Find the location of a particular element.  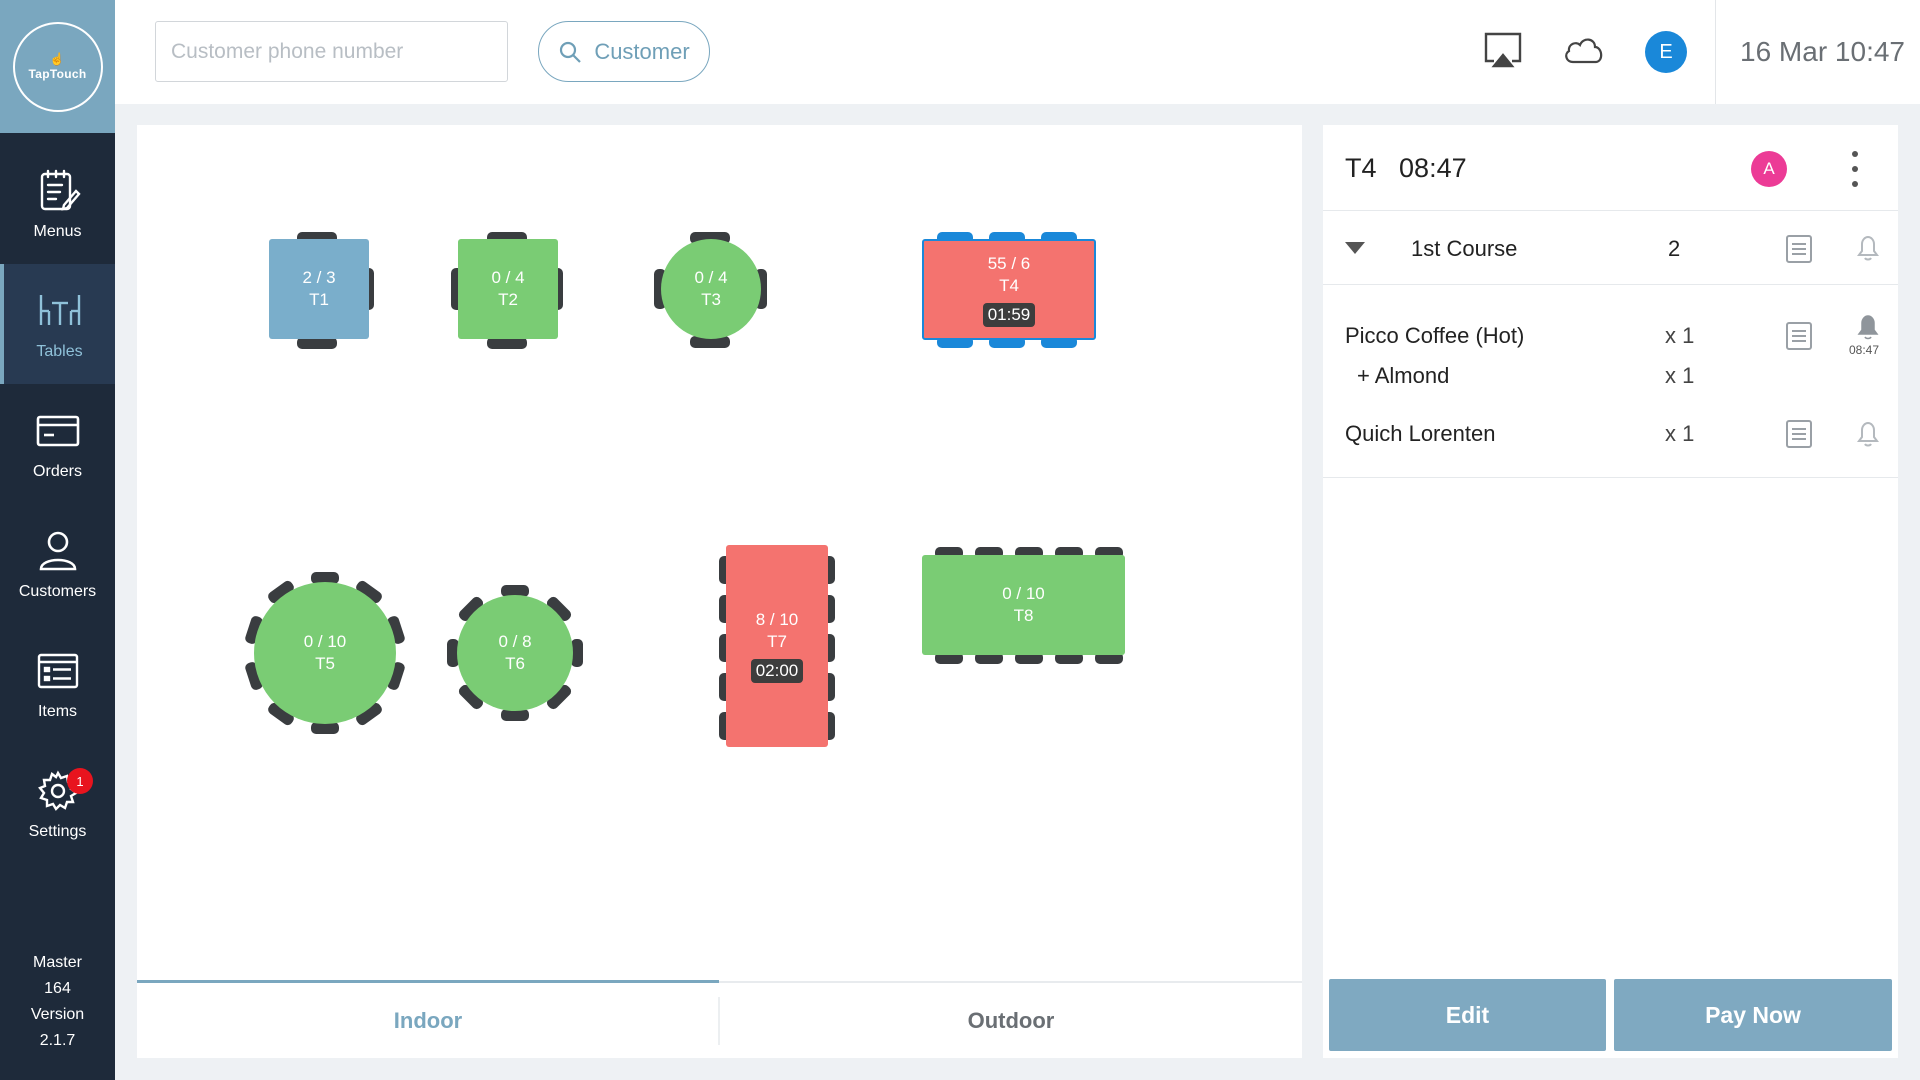

order-item: Quich Lorenten x 1 is located at coordinates (1610, 435).